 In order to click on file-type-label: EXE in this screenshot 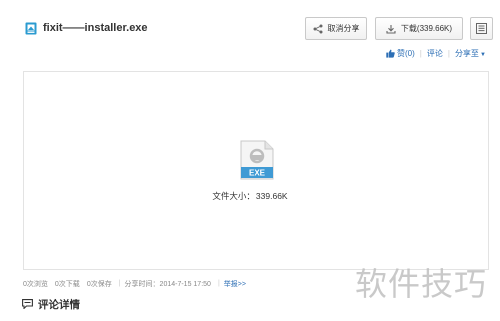, I will do `click(257, 173)`.